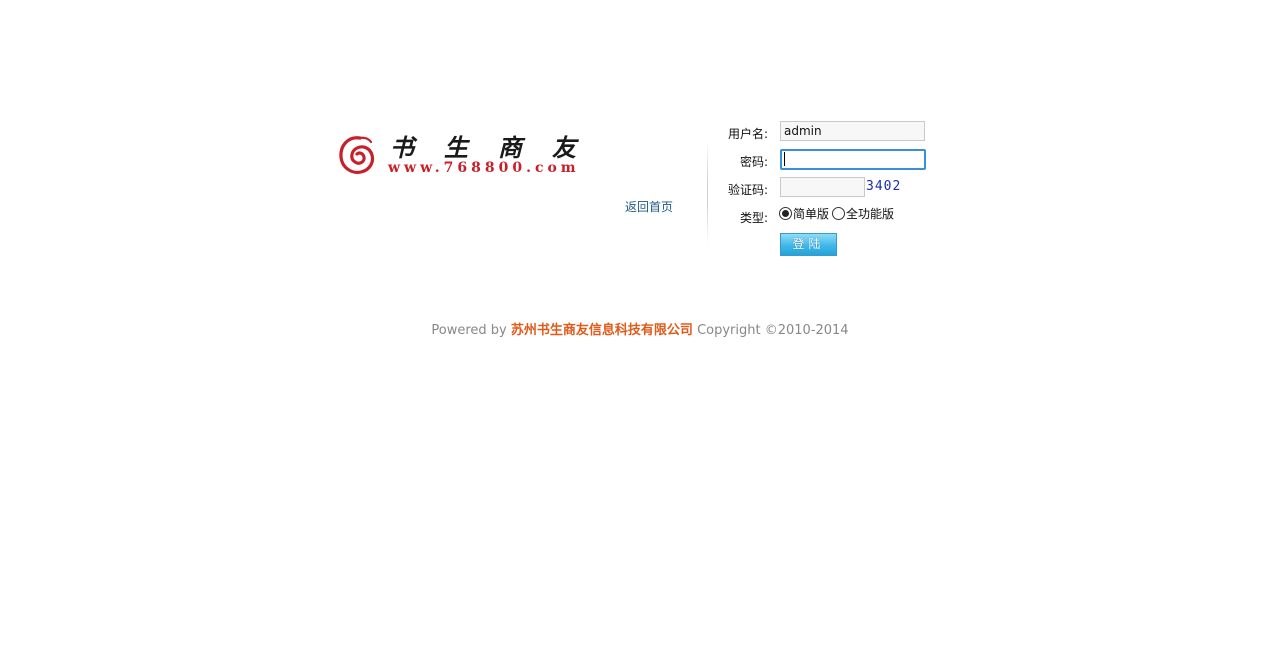 The height and width of the screenshot is (648, 1280). Describe the element at coordinates (883, 186) in the screenshot. I see `captcha-image: 3402` at that location.